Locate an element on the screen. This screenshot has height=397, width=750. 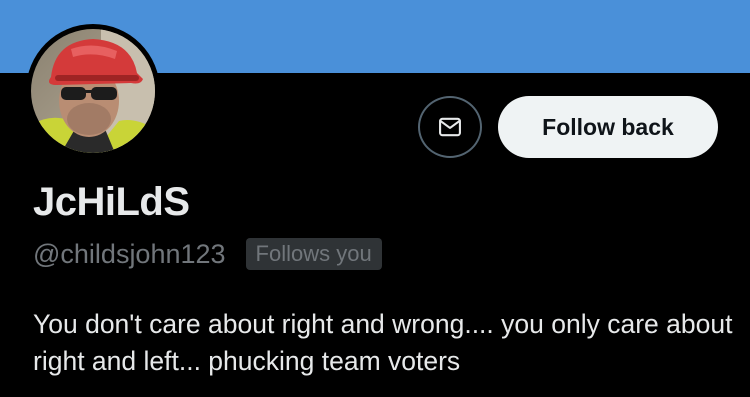
avatar is located at coordinates (93, 91).